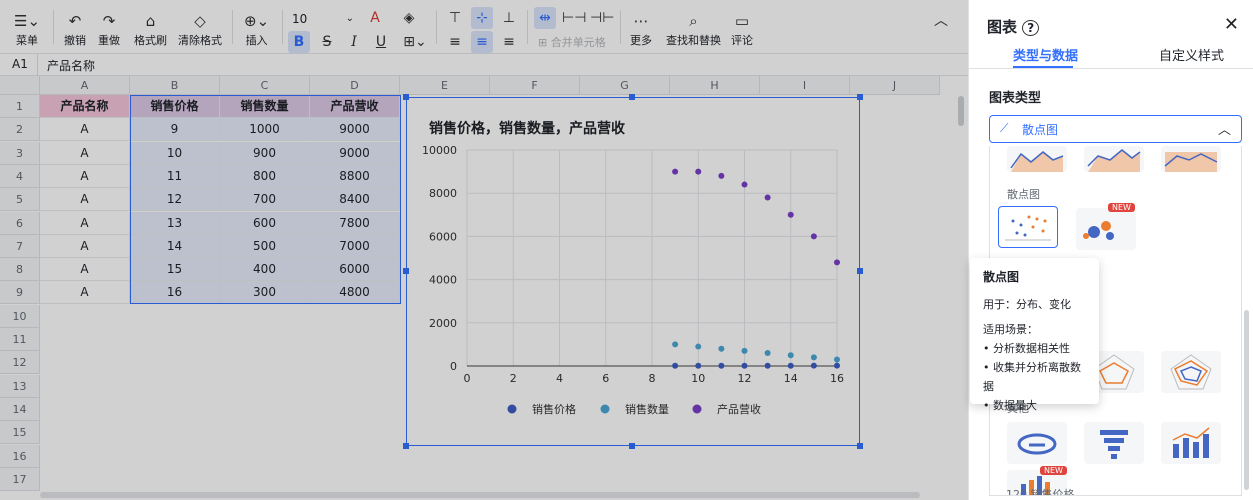  What do you see at coordinates (327, 42) in the screenshot?
I see `strikethrough-icon: S` at bounding box center [327, 42].